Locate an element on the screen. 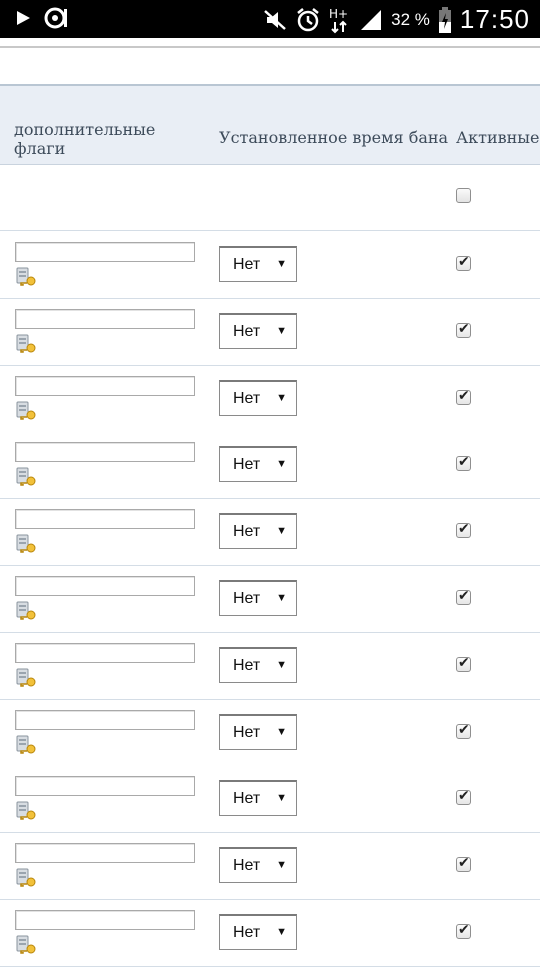 This screenshot has width=540, height=967. divider is located at coordinates (270, 47).